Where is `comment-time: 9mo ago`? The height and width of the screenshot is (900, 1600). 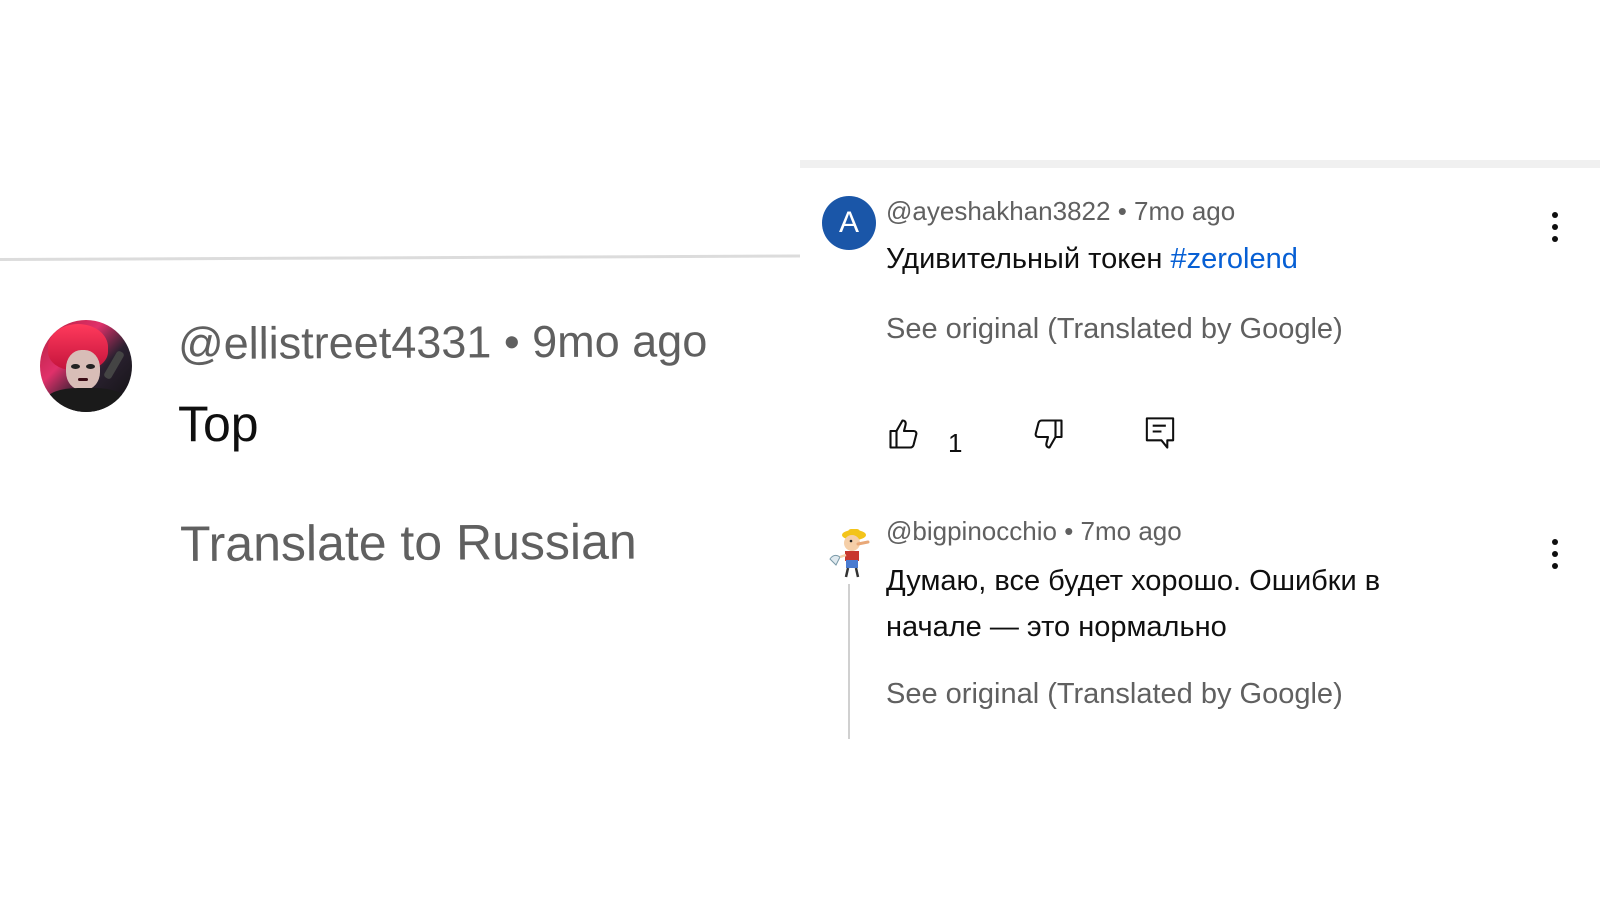
comment-time: 9mo ago is located at coordinates (620, 341).